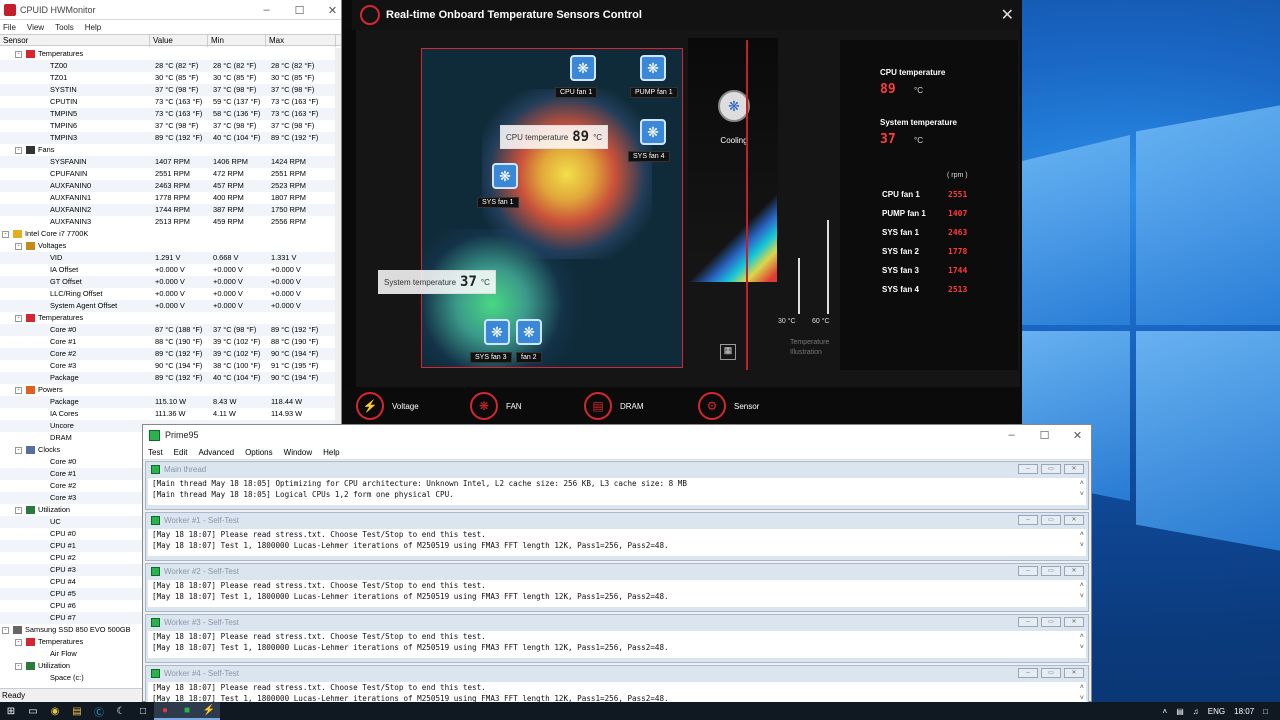  I want to click on volume-icon: ♫, so click(1196, 711).